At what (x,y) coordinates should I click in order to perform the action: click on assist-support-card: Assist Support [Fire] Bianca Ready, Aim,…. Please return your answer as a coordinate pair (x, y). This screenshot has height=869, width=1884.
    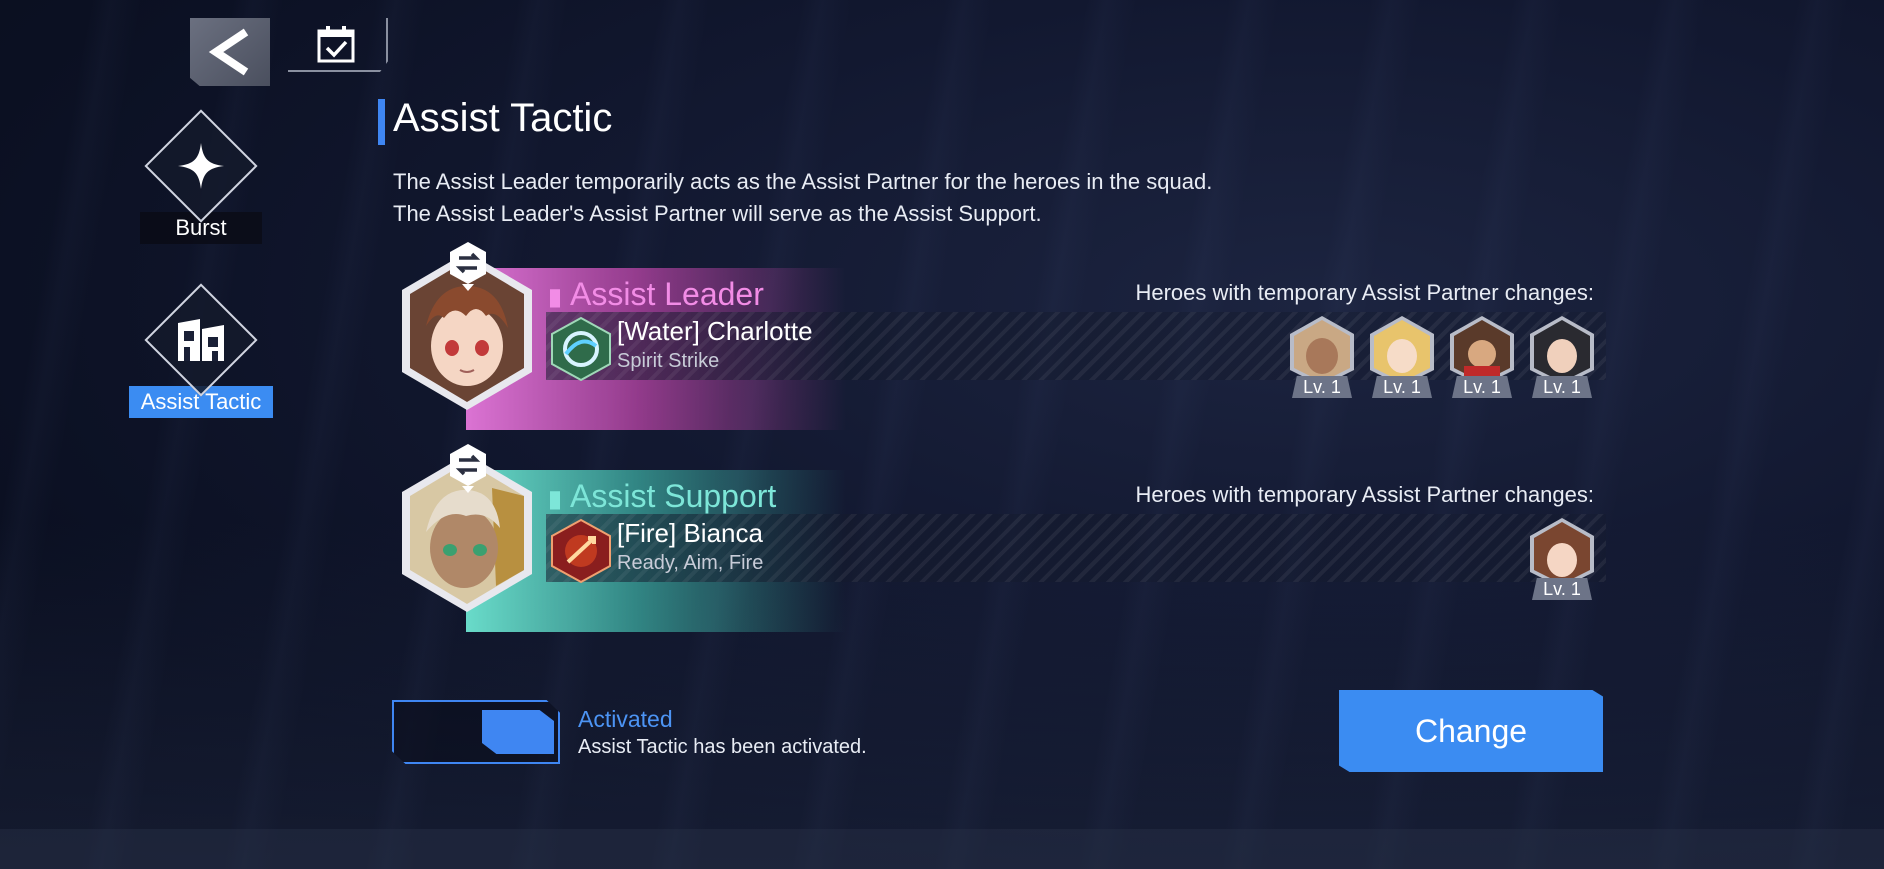
    Looking at the image, I should click on (1001, 538).